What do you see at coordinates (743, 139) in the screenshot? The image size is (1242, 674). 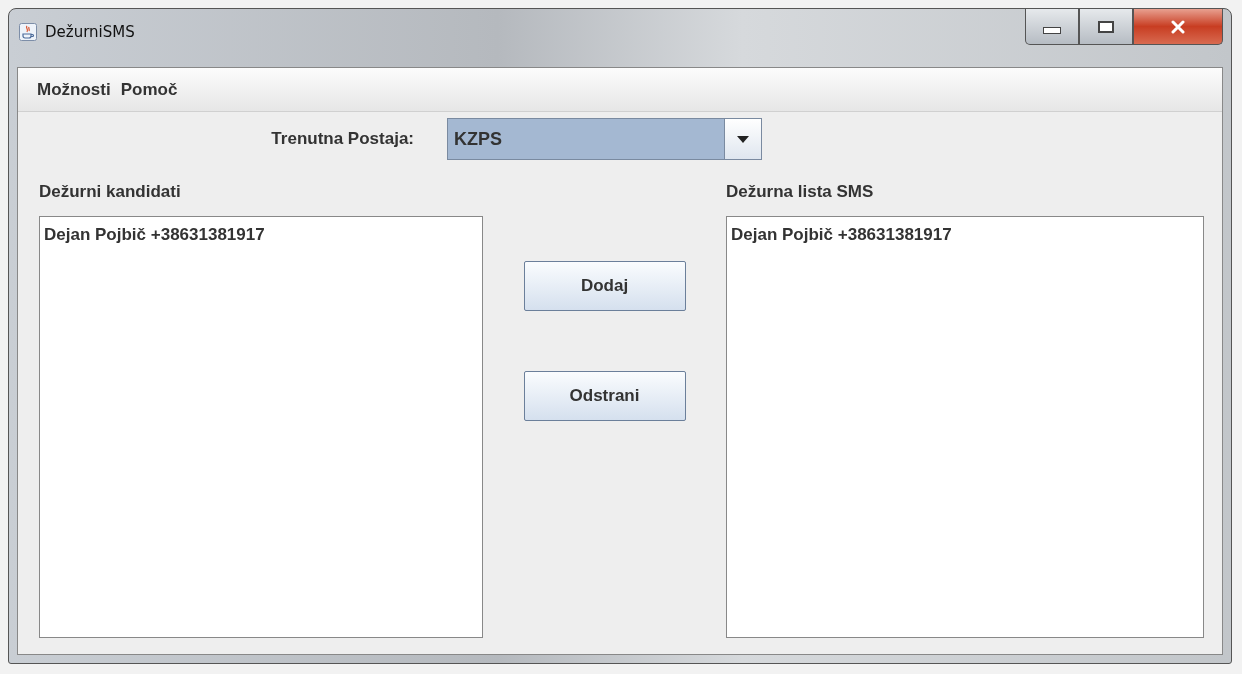 I see `dropdown-arrow-icon` at bounding box center [743, 139].